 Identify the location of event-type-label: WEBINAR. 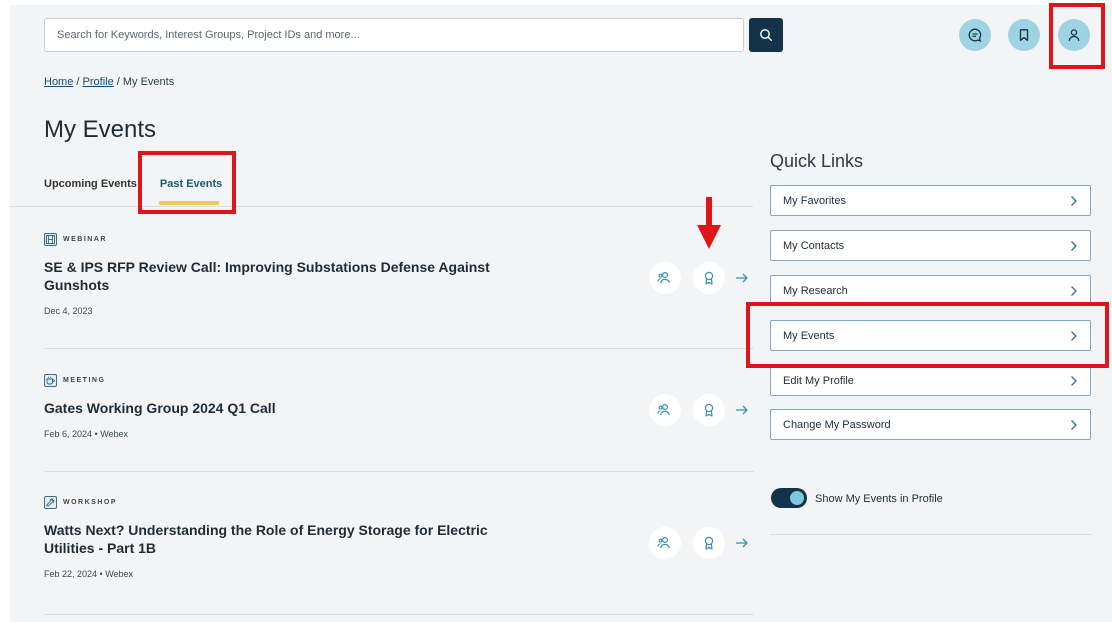
(85, 239).